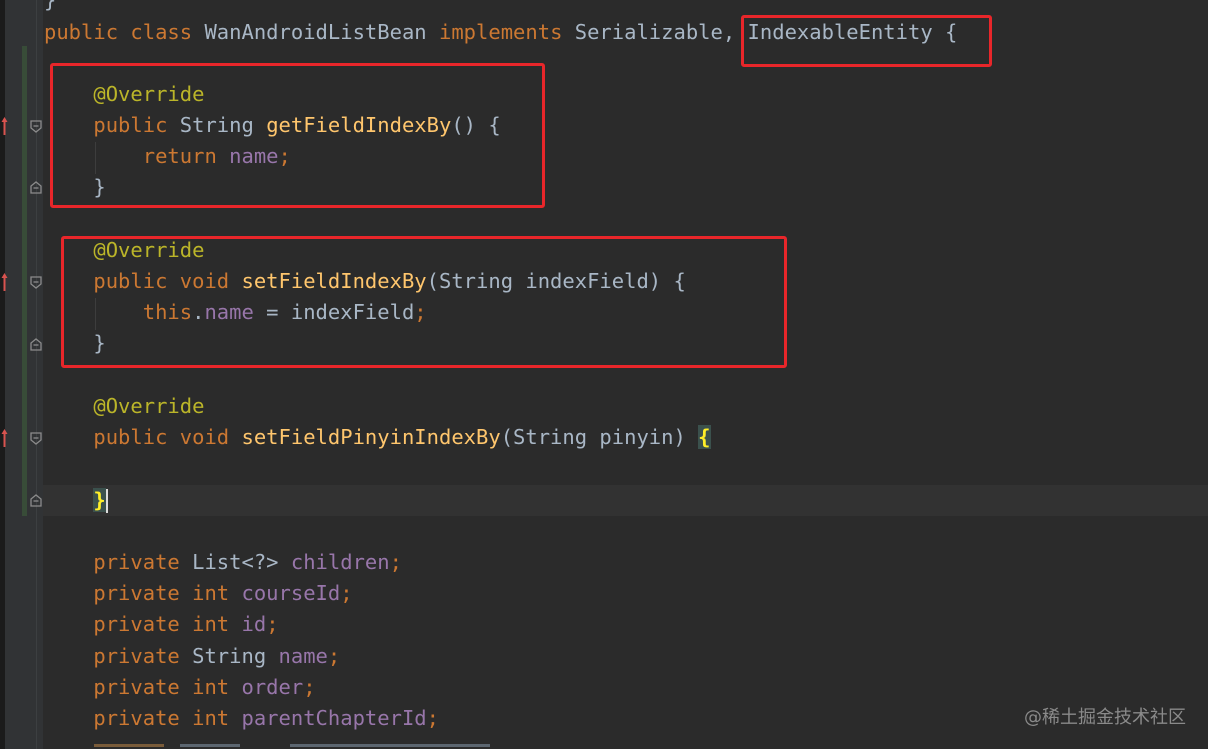  I want to click on code-line-field: private int courseId;, so click(198, 593).